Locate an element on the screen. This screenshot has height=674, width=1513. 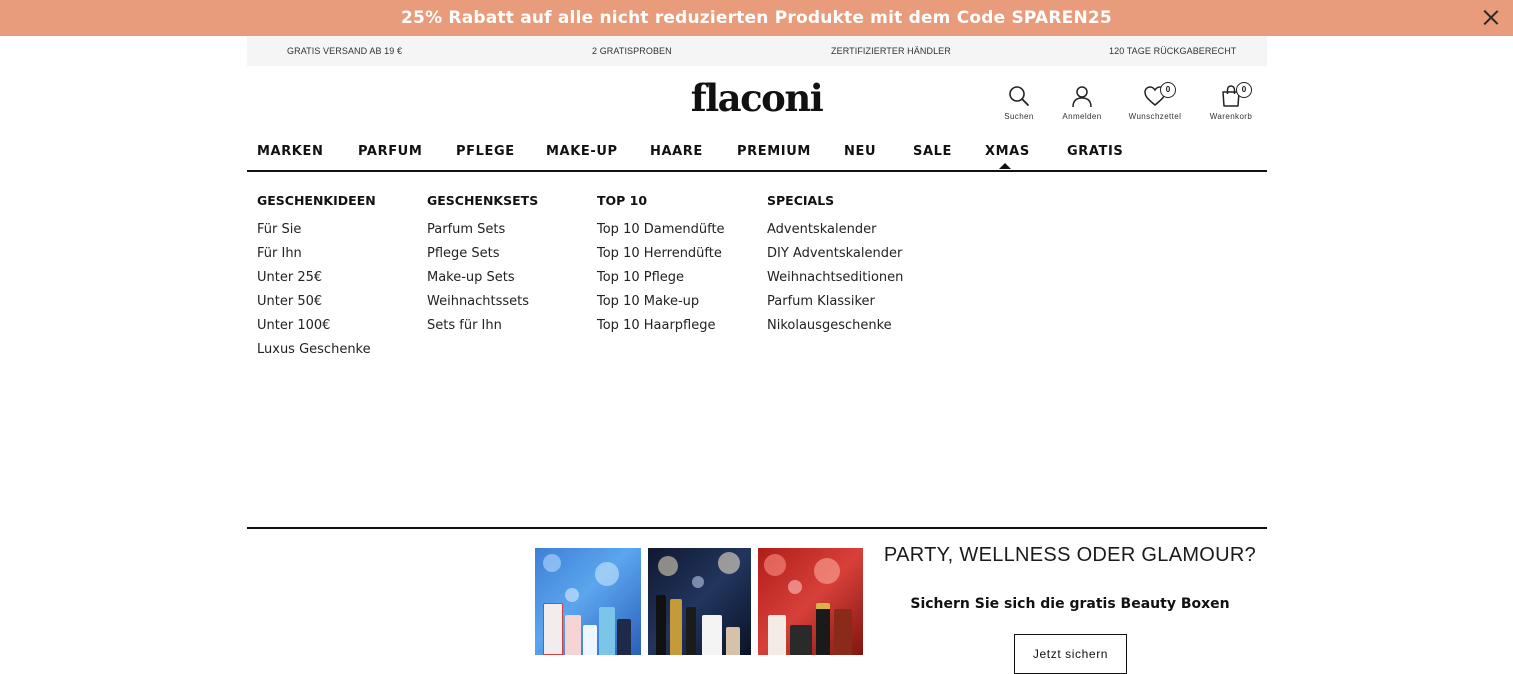
menu-heading: GESCHENKIDEEN is located at coordinates (316, 206).